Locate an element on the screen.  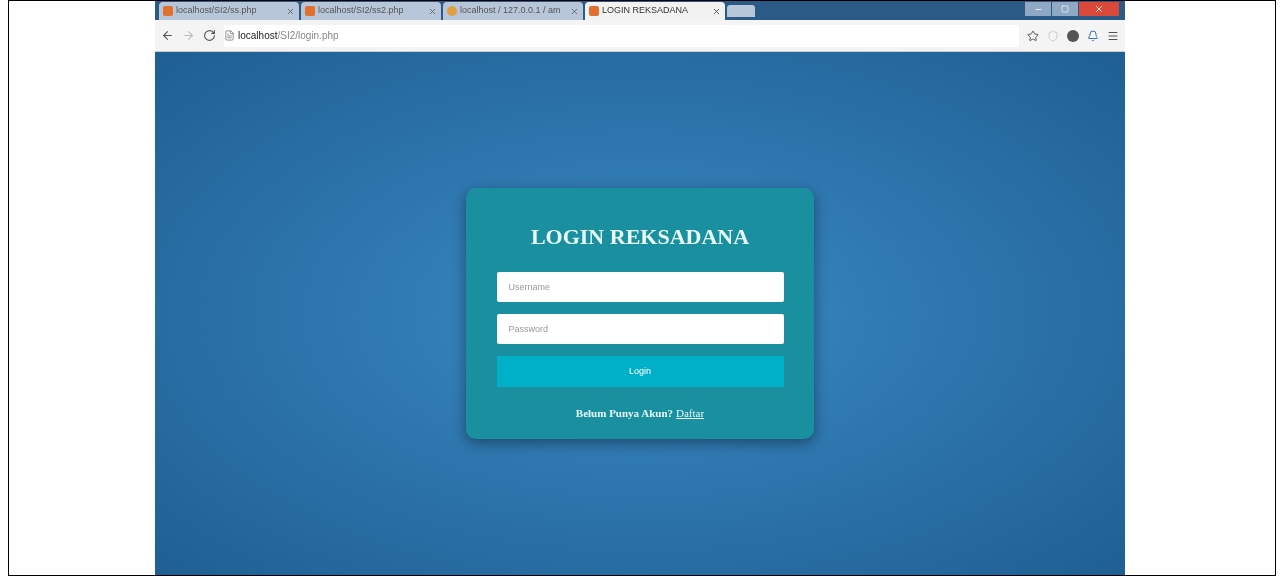
tab-title: localhost / 127.0.0.1 / am is located at coordinates (511, 11).